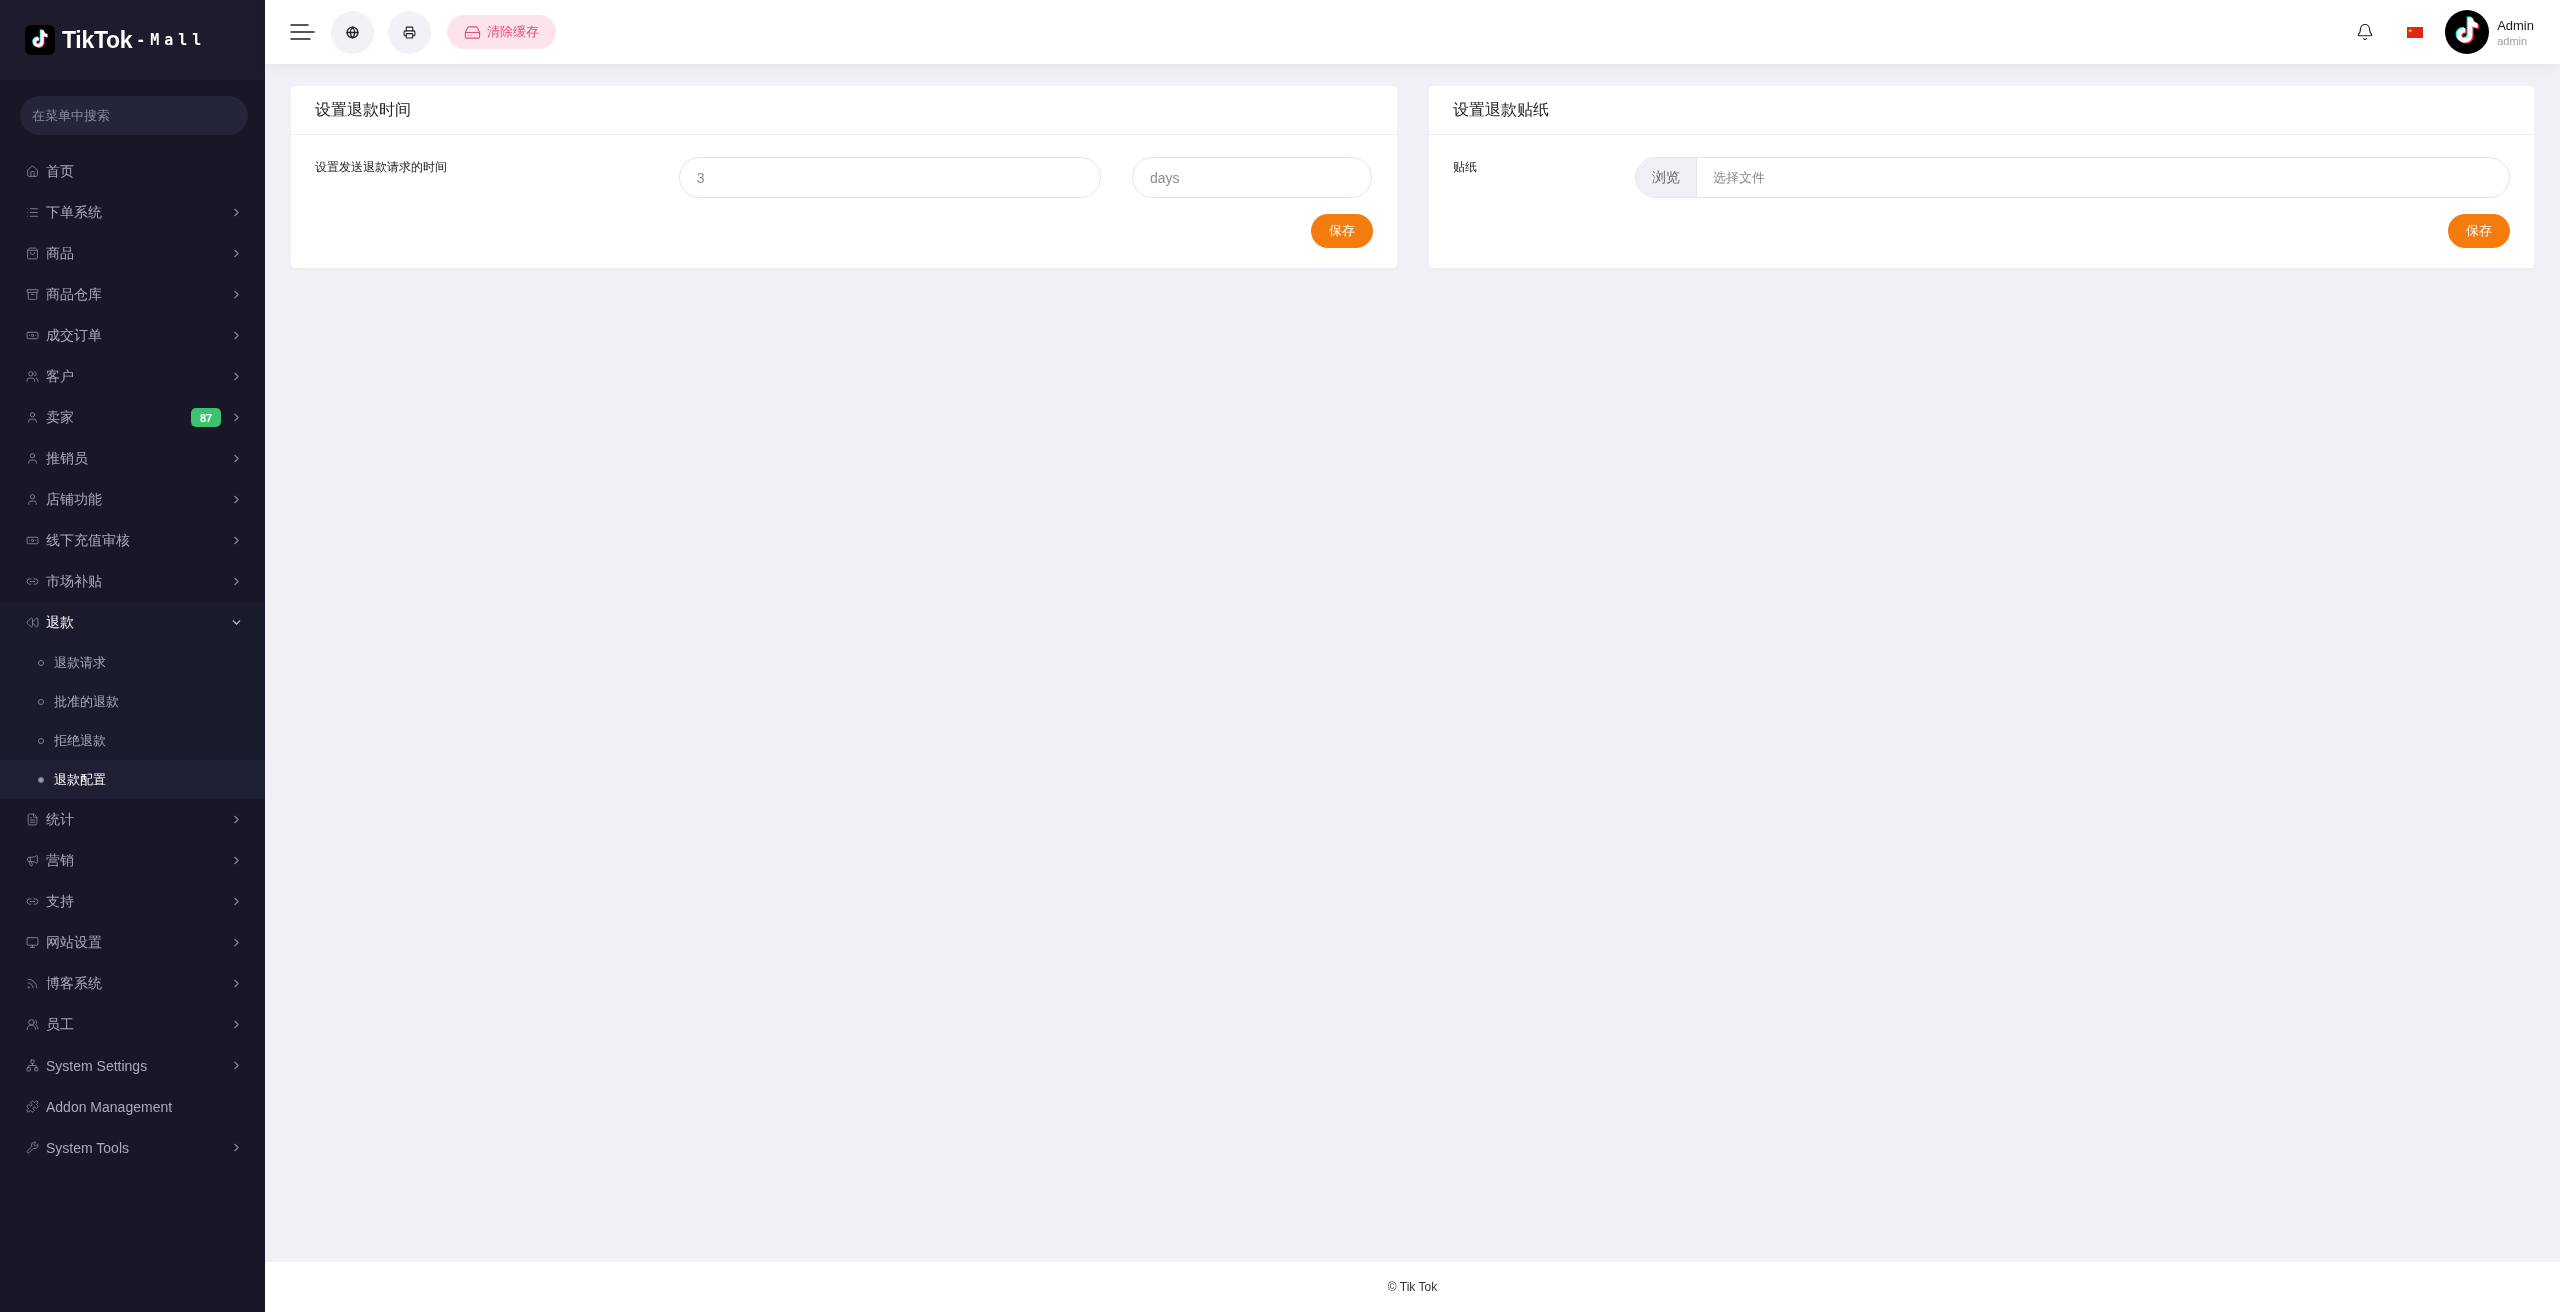  What do you see at coordinates (132, 740) in the screenshot?
I see `submenu-item: 拒绝退款` at bounding box center [132, 740].